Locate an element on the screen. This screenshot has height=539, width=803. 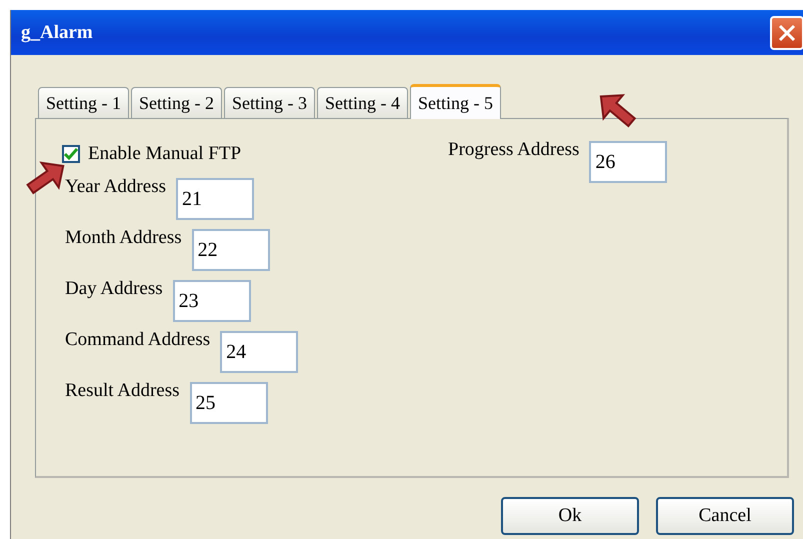
tab: Setting - 2 is located at coordinates (176, 102).